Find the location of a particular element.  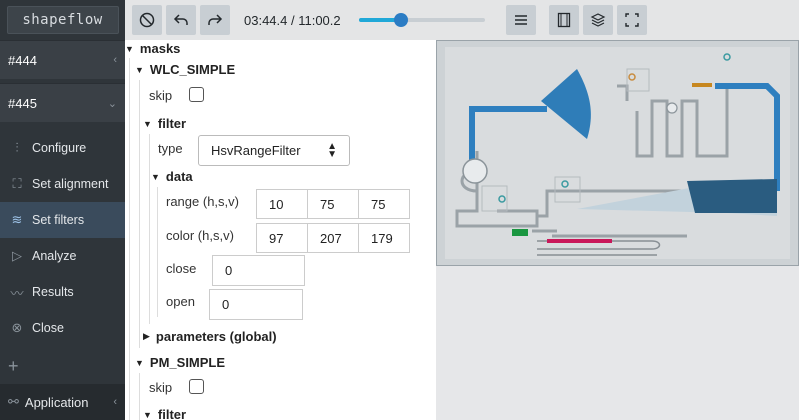

chevron-down-icon: ⌄ is located at coordinates (112, 103).